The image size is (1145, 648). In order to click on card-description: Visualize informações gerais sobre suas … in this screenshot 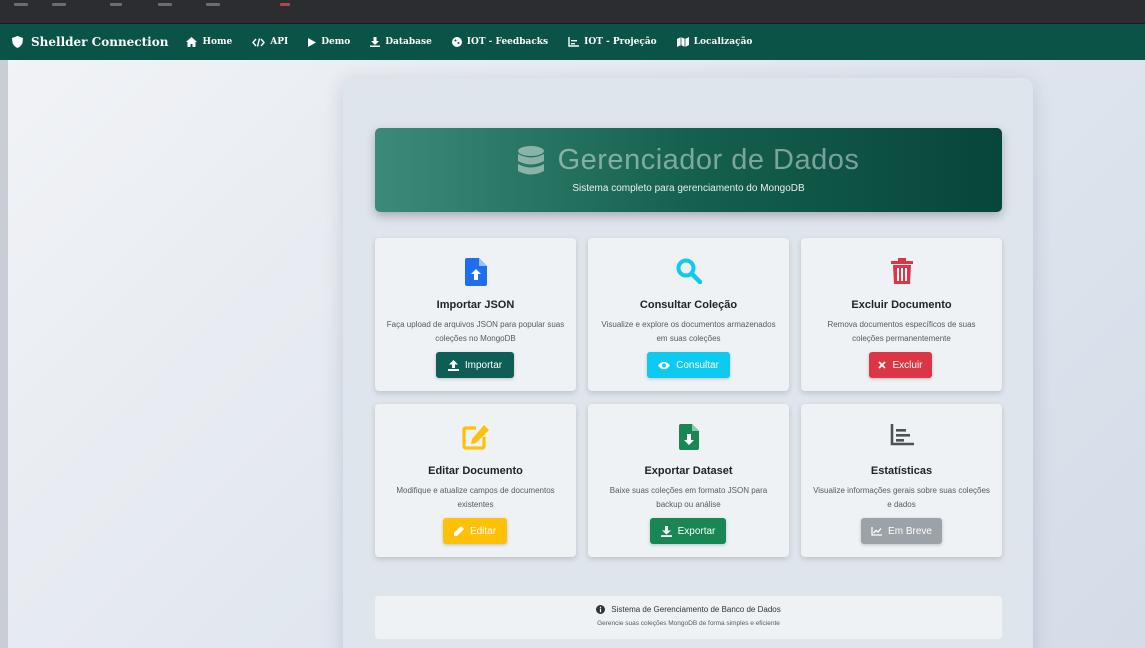, I will do `click(901, 497)`.